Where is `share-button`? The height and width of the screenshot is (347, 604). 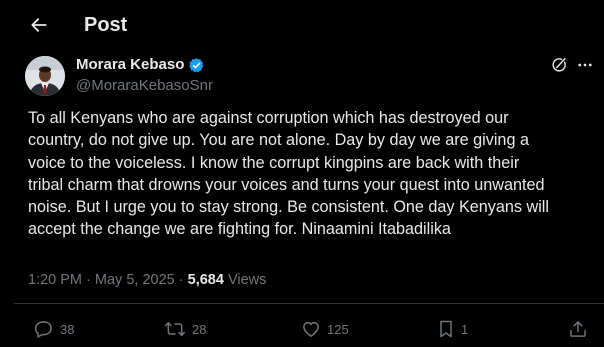 share-button is located at coordinates (578, 329).